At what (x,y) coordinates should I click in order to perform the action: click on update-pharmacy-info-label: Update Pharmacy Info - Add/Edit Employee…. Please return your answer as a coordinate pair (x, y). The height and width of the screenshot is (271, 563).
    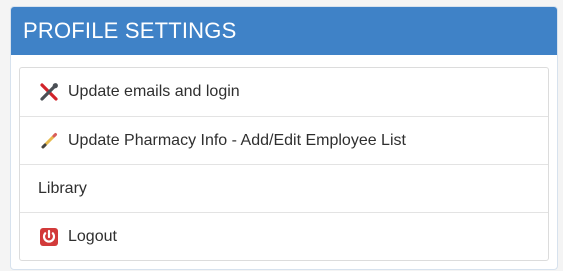
    Looking at the image, I should click on (237, 140).